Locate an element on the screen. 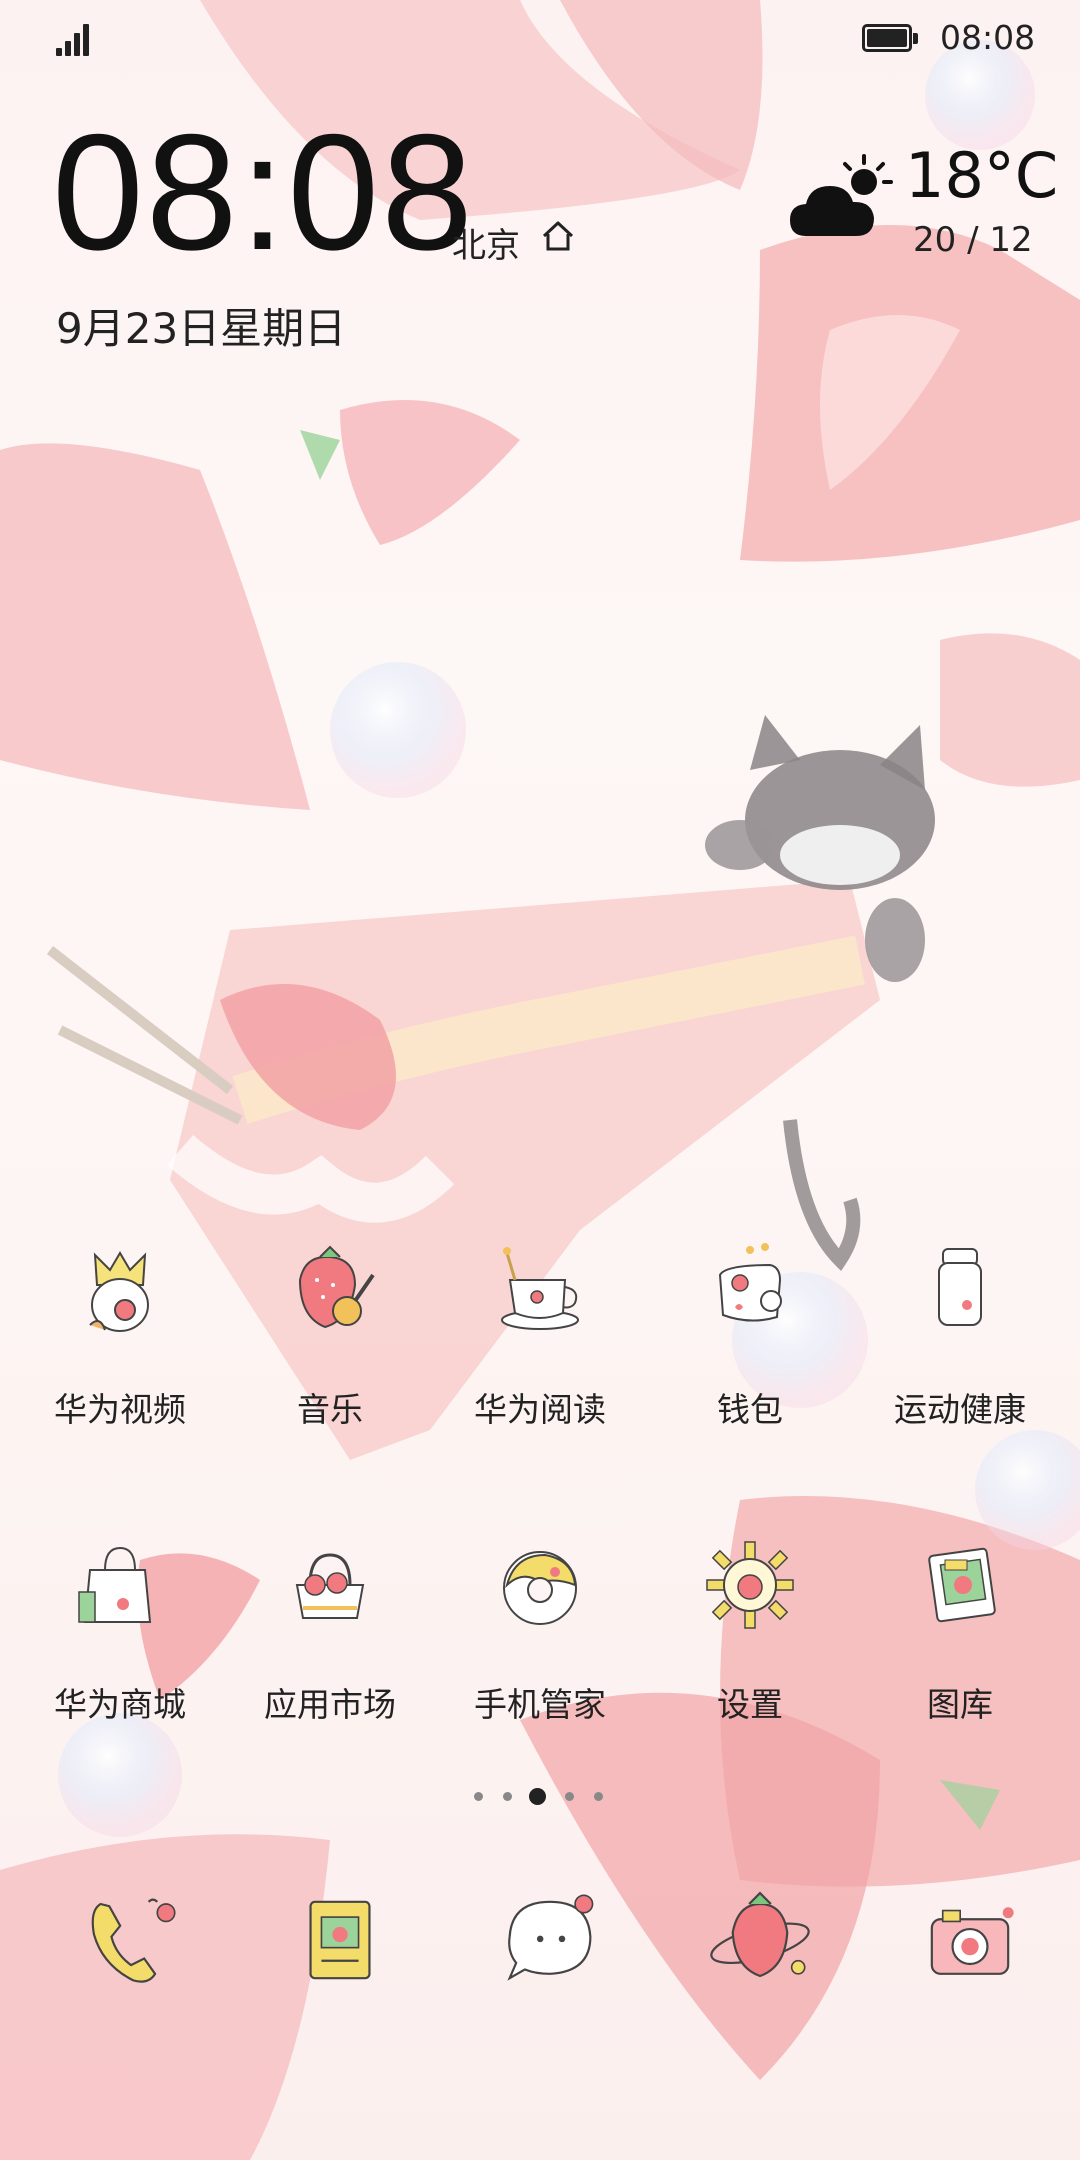 Image resolution: width=1080 pixels, height=2160 pixels. clock-time: 08:08 is located at coordinates (263, 192).